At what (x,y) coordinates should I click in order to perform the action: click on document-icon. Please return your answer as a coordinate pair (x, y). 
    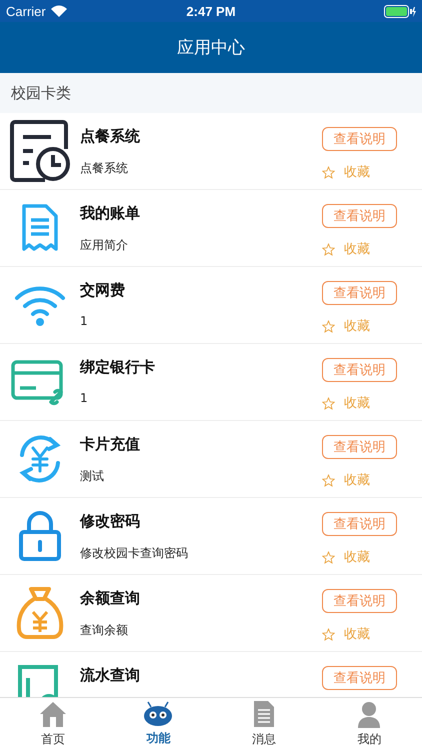
    Looking at the image, I should click on (263, 714).